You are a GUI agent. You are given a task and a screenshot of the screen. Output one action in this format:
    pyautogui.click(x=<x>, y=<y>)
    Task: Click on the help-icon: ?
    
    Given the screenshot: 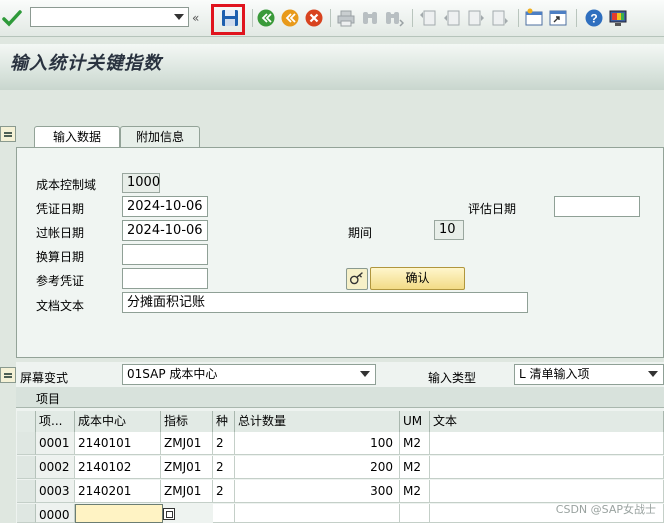 What is the action you would take?
    pyautogui.click(x=594, y=18)
    